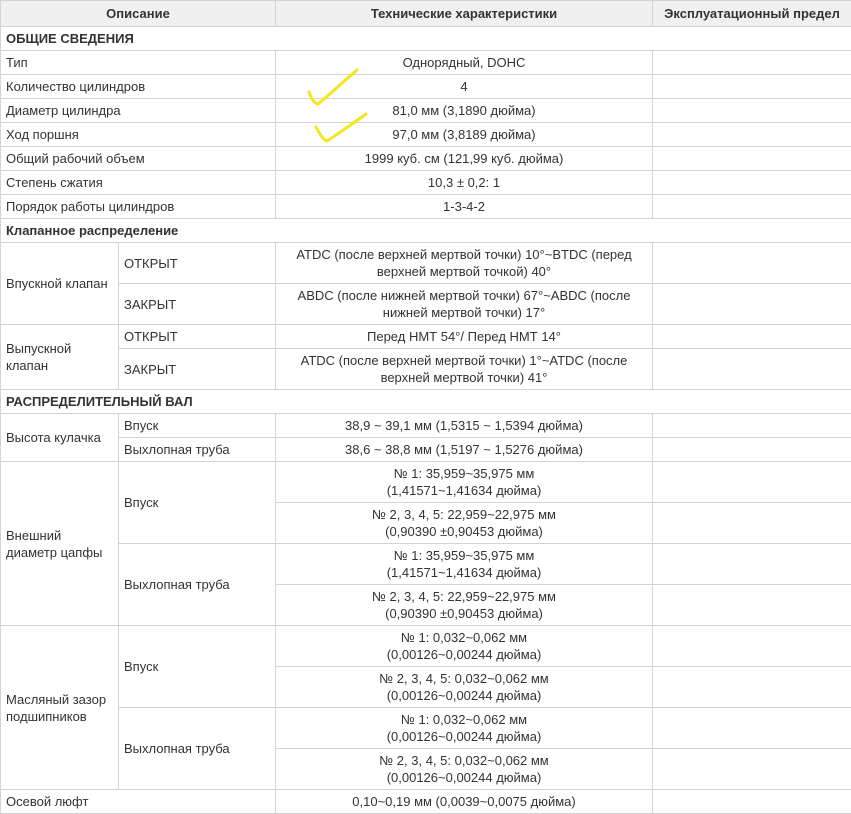  Describe the element at coordinates (60, 284) in the screenshot. I see `intake-valve-label: Впускной клапан` at that location.